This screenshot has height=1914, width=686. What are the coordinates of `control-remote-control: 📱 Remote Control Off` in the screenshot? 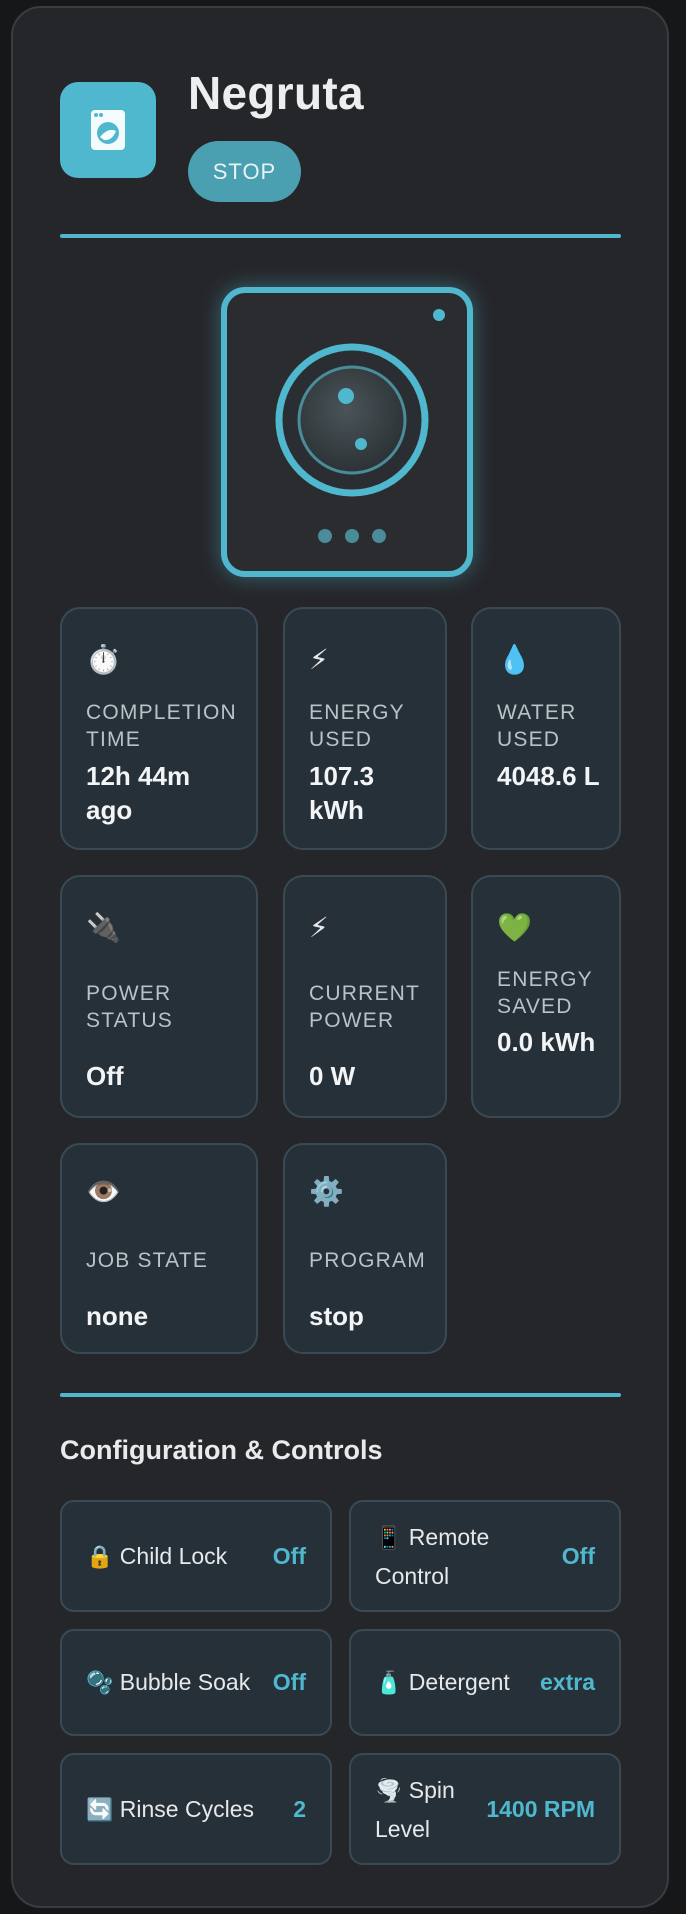 It's located at (485, 1556).